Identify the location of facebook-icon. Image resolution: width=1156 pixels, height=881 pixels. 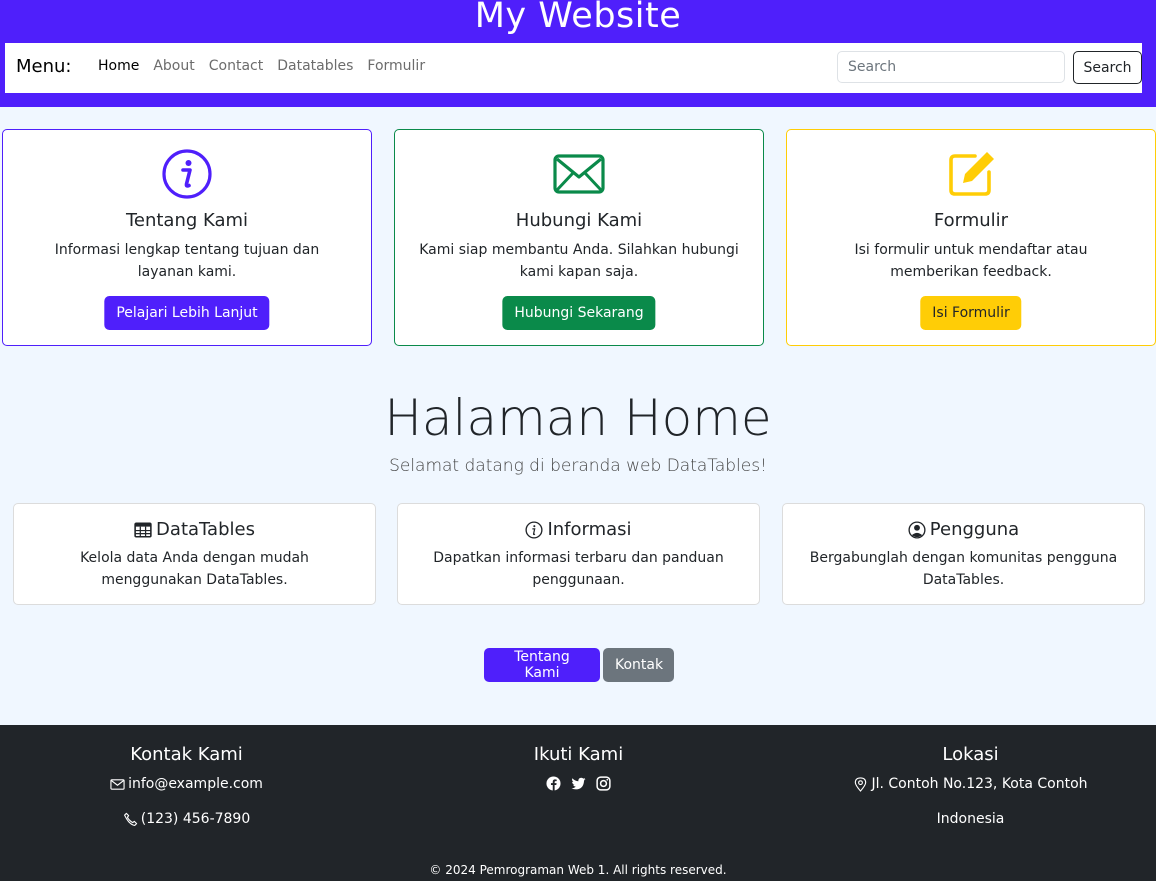
(553, 783).